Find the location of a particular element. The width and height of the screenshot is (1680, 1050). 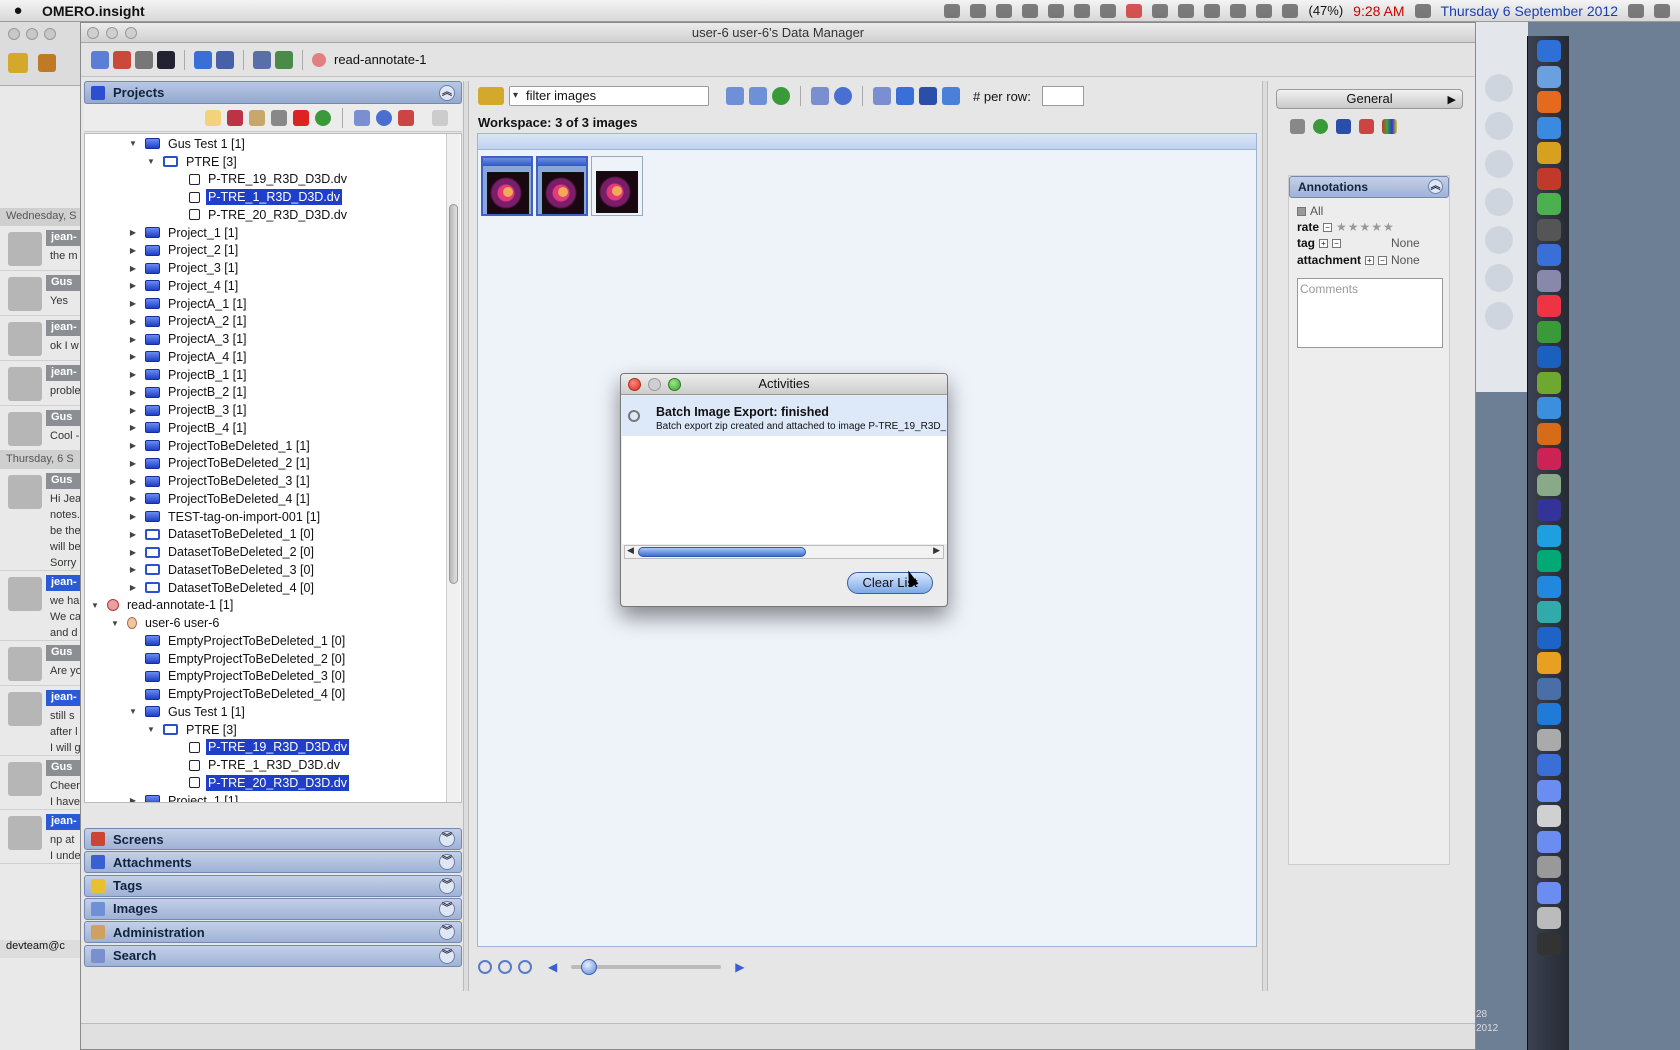

magnify-icon is located at coordinates (882, 96).